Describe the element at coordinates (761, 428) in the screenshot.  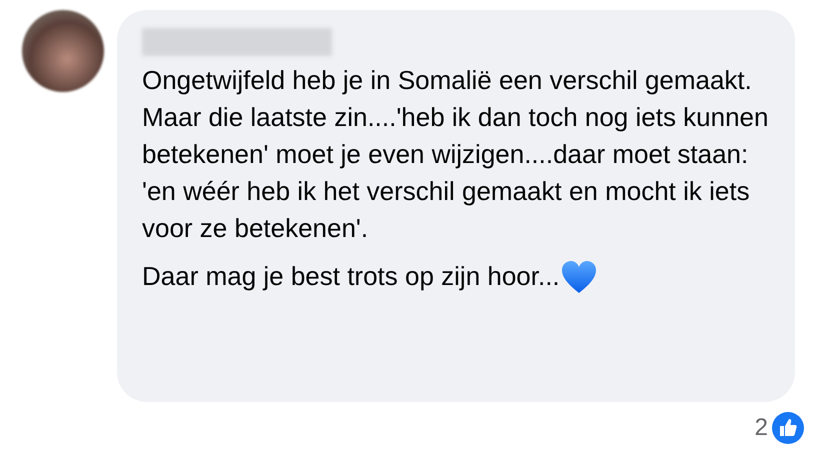
I see `reaction-count: 2` at that location.